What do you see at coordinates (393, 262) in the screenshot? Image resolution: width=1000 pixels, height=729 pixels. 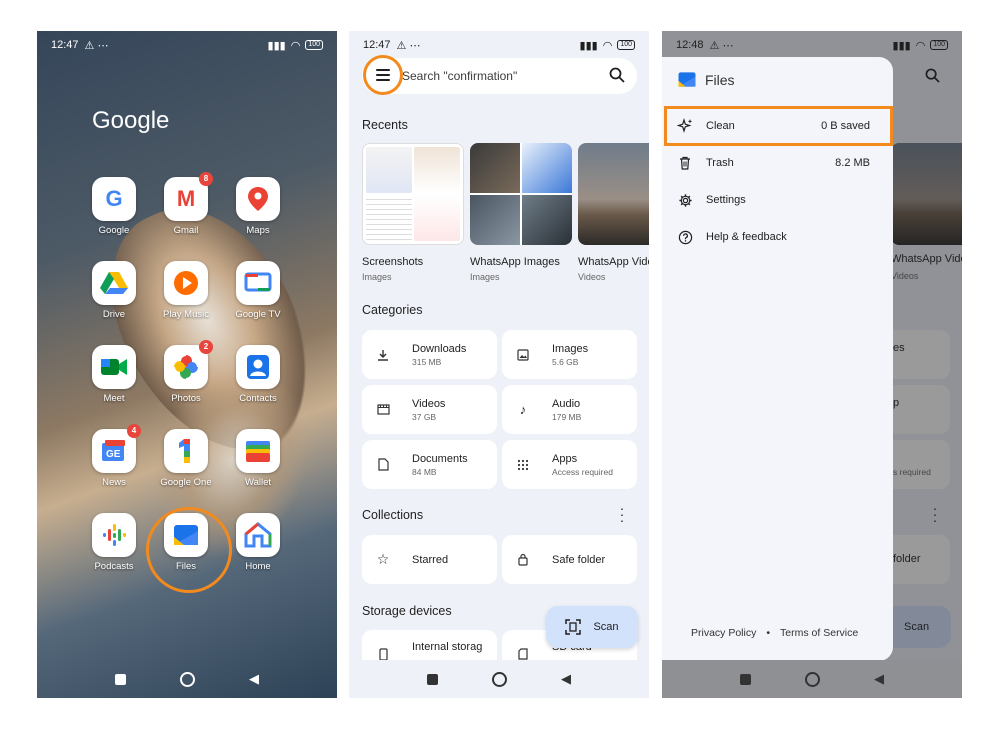 I see `recent-name: Screenshots` at bounding box center [393, 262].